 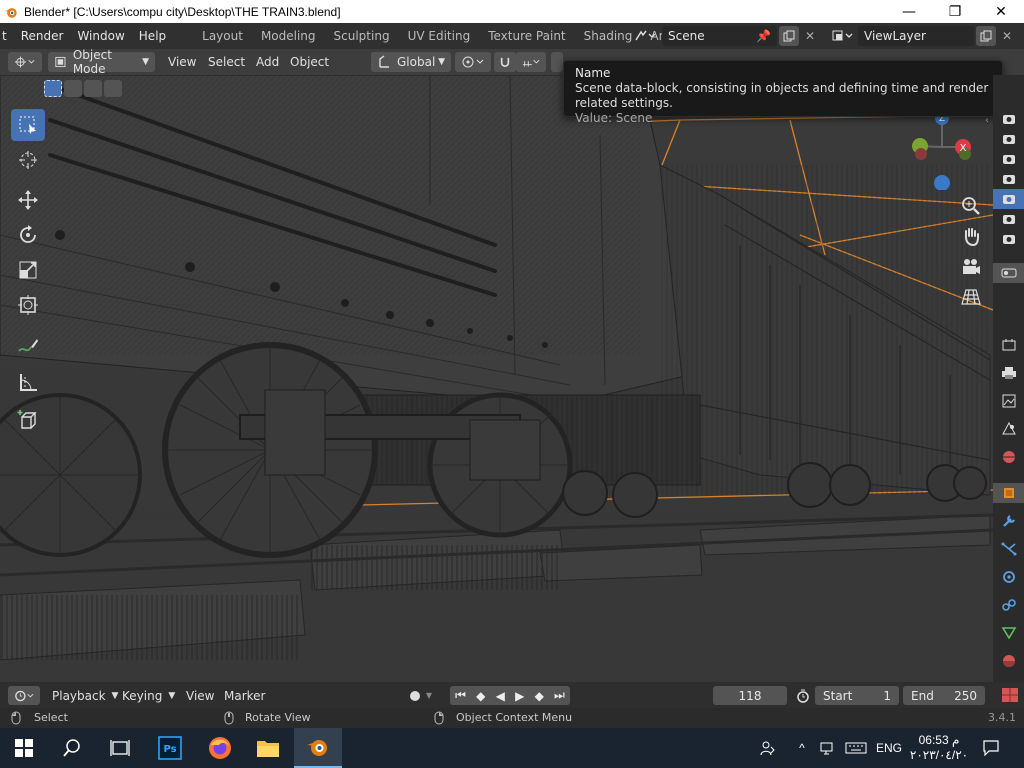 What do you see at coordinates (1008, 401) in the screenshot?
I see `properties-view-layer-tab` at bounding box center [1008, 401].